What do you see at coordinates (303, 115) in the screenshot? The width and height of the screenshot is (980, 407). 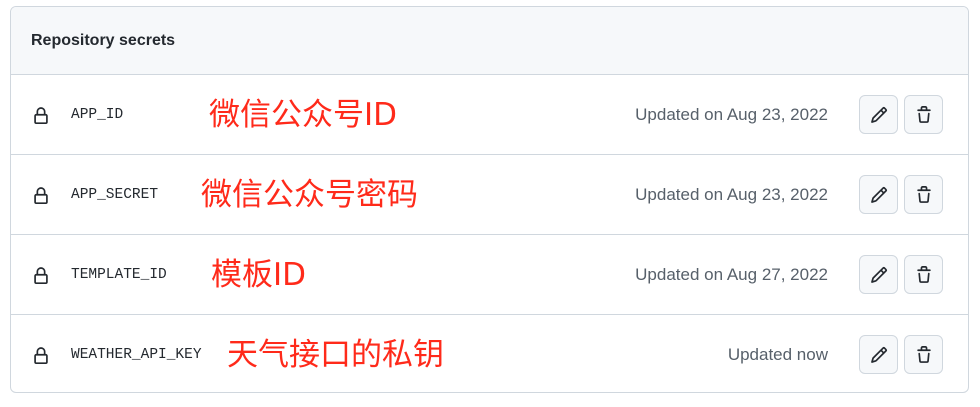 I see `secret-annotation: 微信公众号ID` at bounding box center [303, 115].